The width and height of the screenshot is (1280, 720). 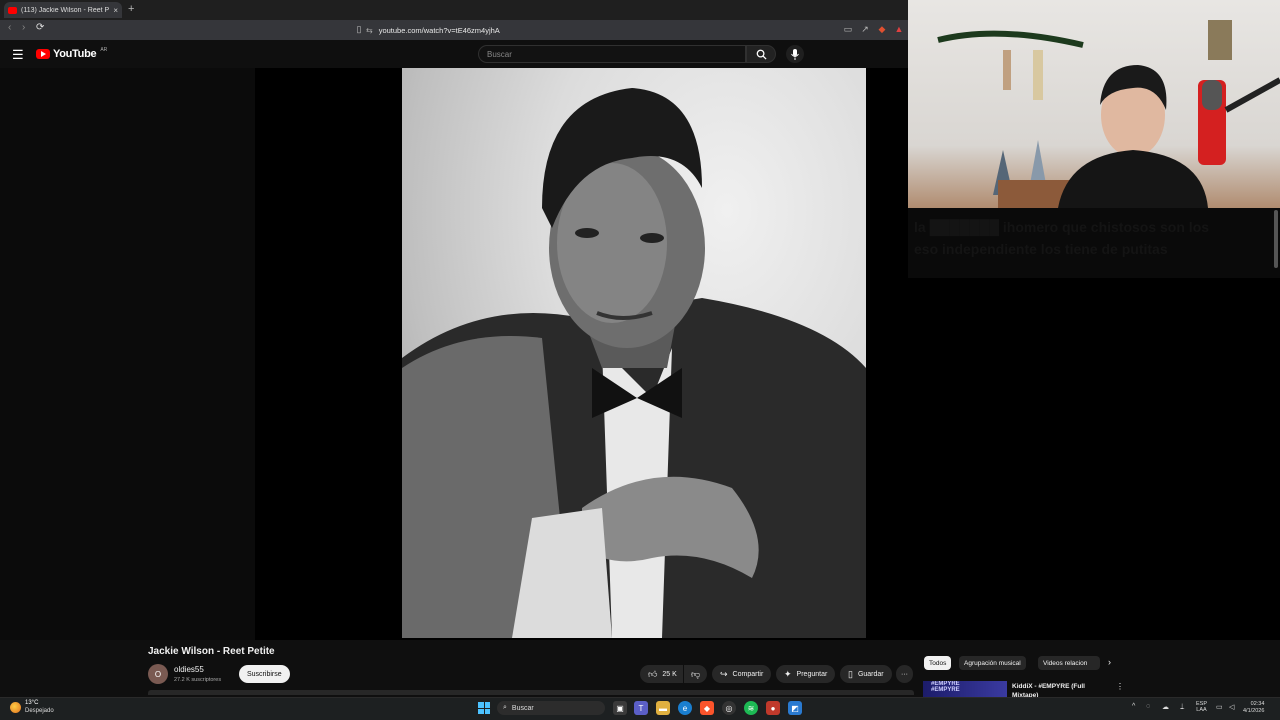 I want to click on overlay-comment-line-2: eso independiente los tiene de putitas, so click(x=1041, y=249).